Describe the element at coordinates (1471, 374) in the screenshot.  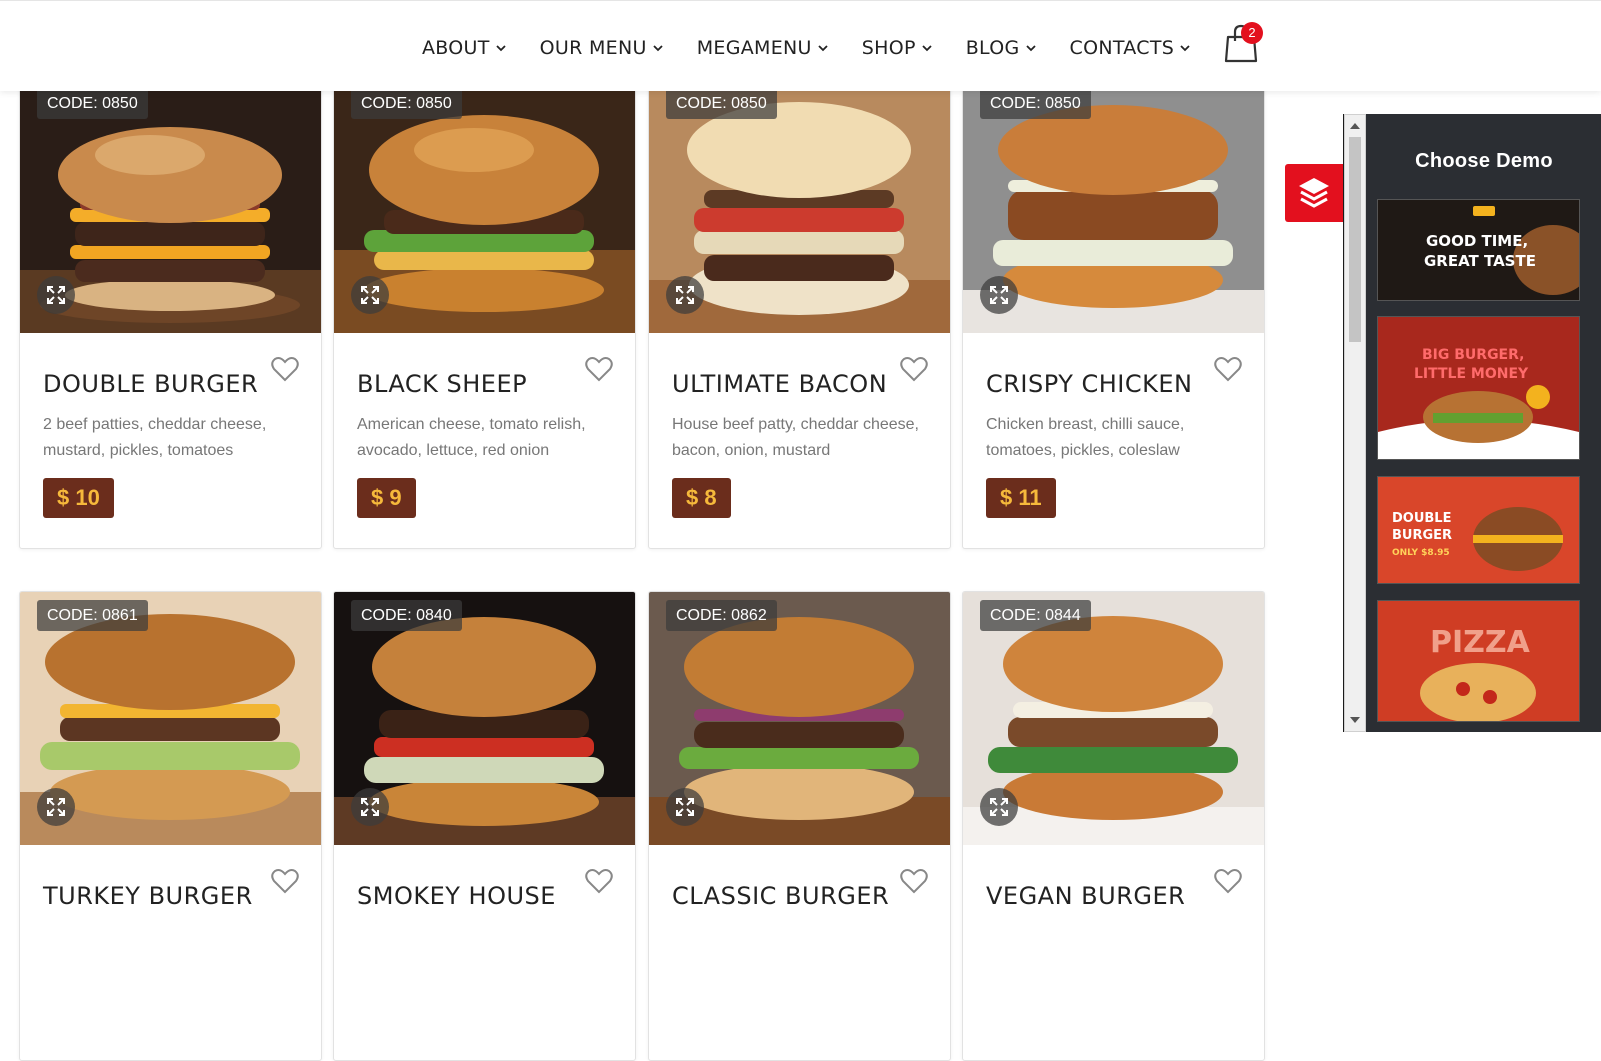
I see `demo-line-2: LITTLE MONEY` at that location.